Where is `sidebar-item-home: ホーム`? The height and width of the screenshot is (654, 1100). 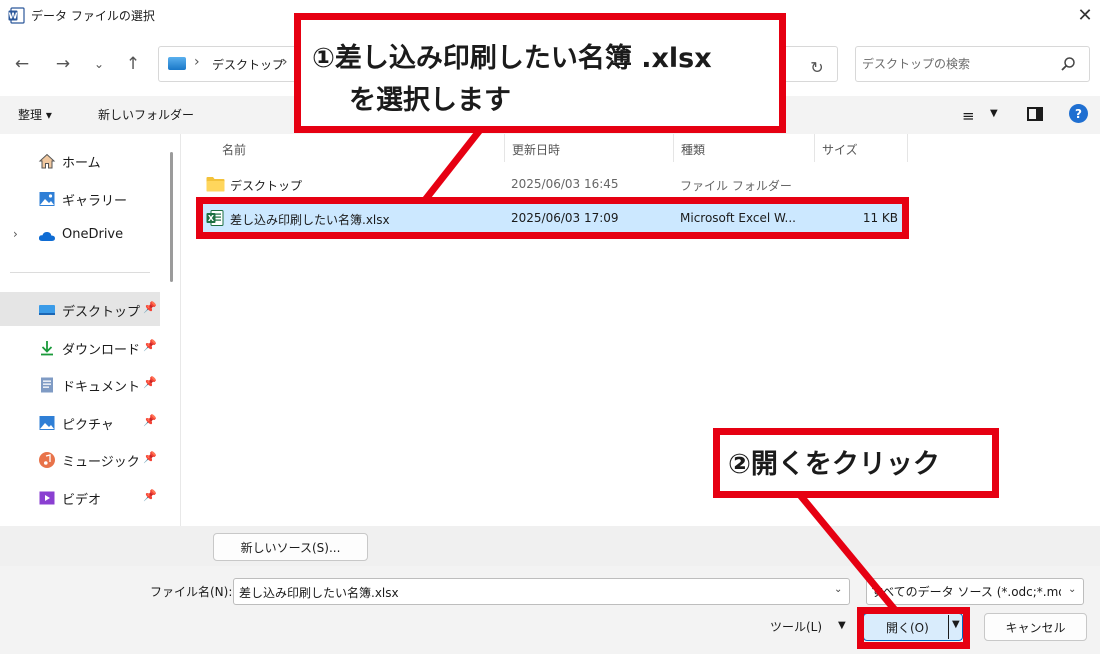
sidebar-item-home: ホーム is located at coordinates (80, 160).